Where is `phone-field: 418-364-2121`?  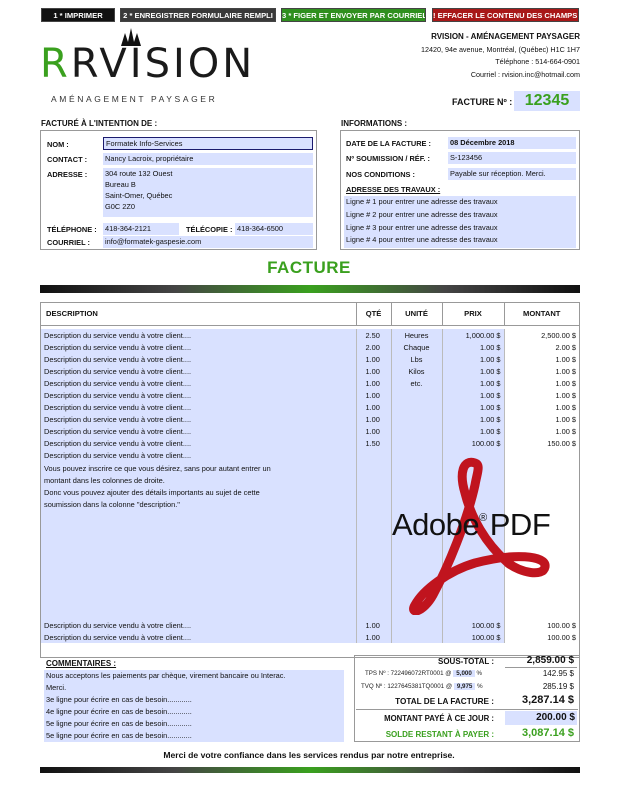 phone-field: 418-364-2121 is located at coordinates (141, 229).